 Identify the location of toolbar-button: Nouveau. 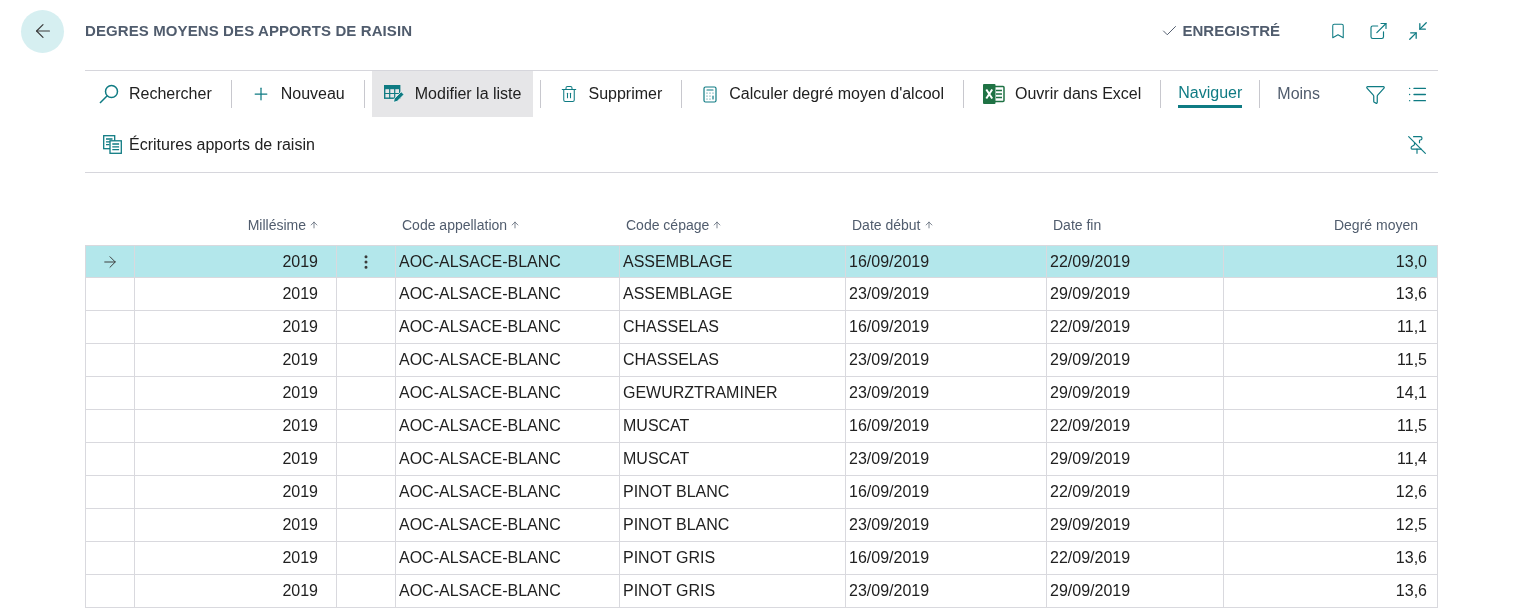
(297, 94).